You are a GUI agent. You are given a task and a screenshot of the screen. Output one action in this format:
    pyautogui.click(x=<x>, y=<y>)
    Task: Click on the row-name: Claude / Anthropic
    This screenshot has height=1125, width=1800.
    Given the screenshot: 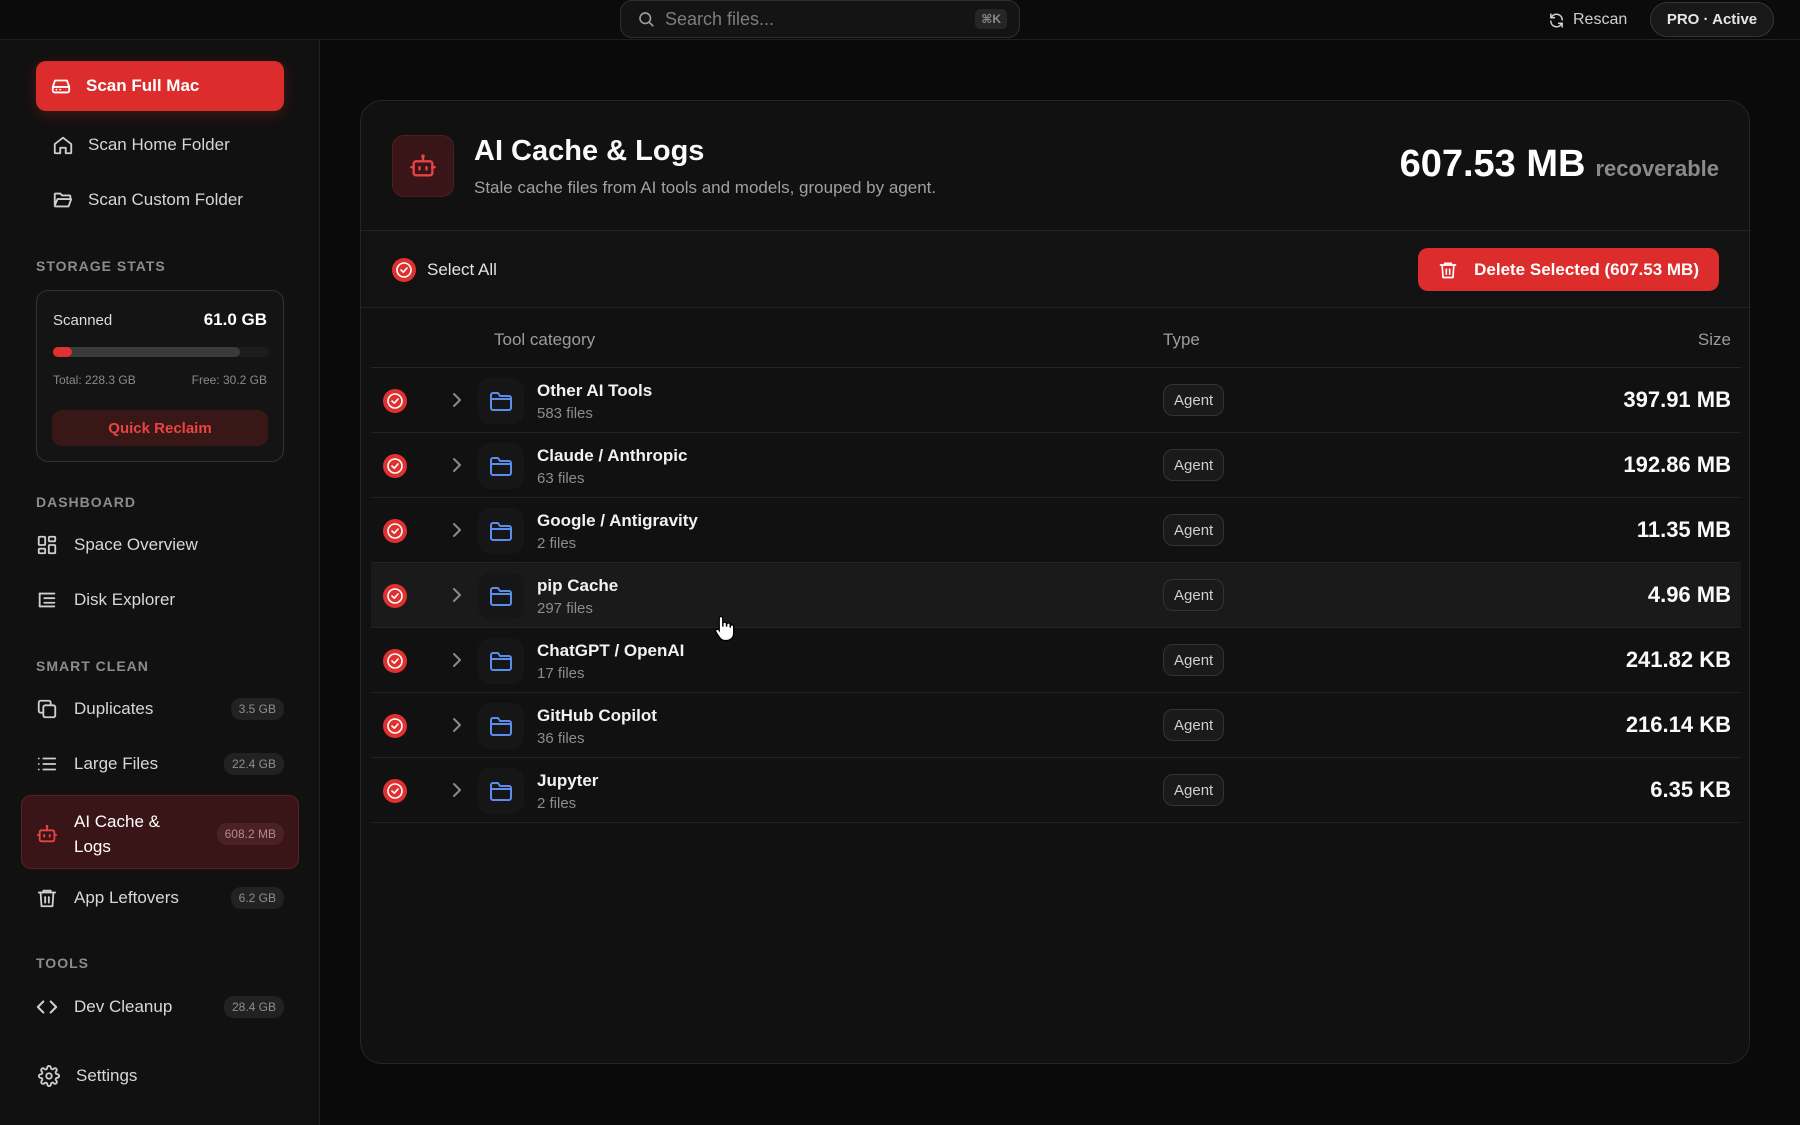 What is the action you would take?
    pyautogui.click(x=612, y=455)
    